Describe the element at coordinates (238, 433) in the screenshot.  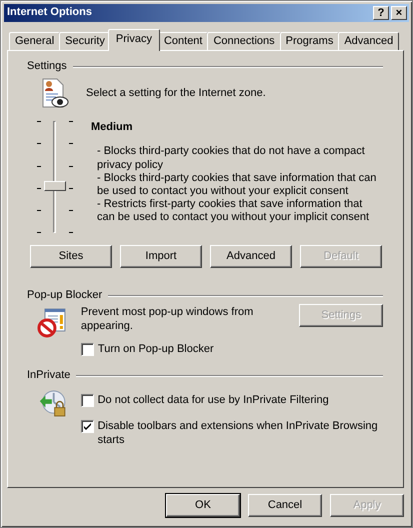
I see `checkbox-label: Disable toolbars and extensions when InPrivate Browsing starts` at that location.